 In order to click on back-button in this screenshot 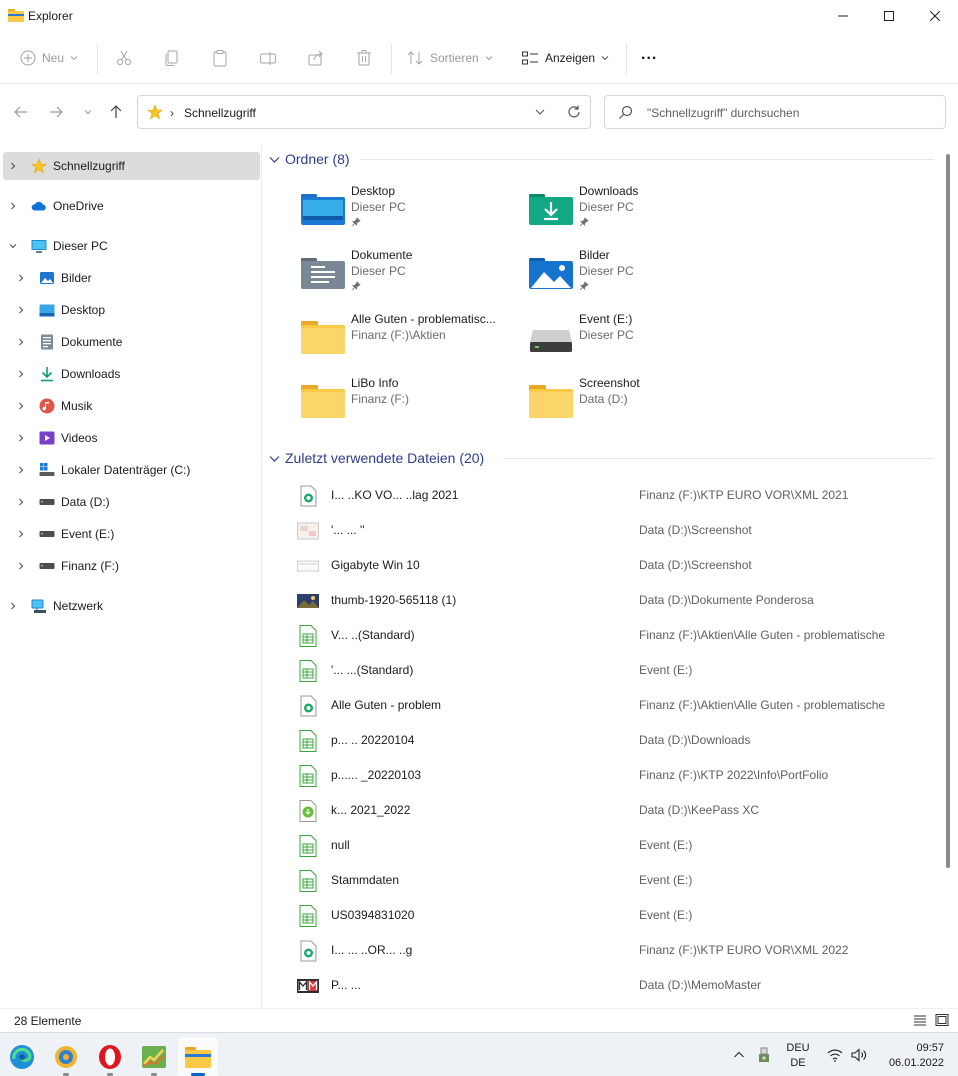, I will do `click(21, 112)`.